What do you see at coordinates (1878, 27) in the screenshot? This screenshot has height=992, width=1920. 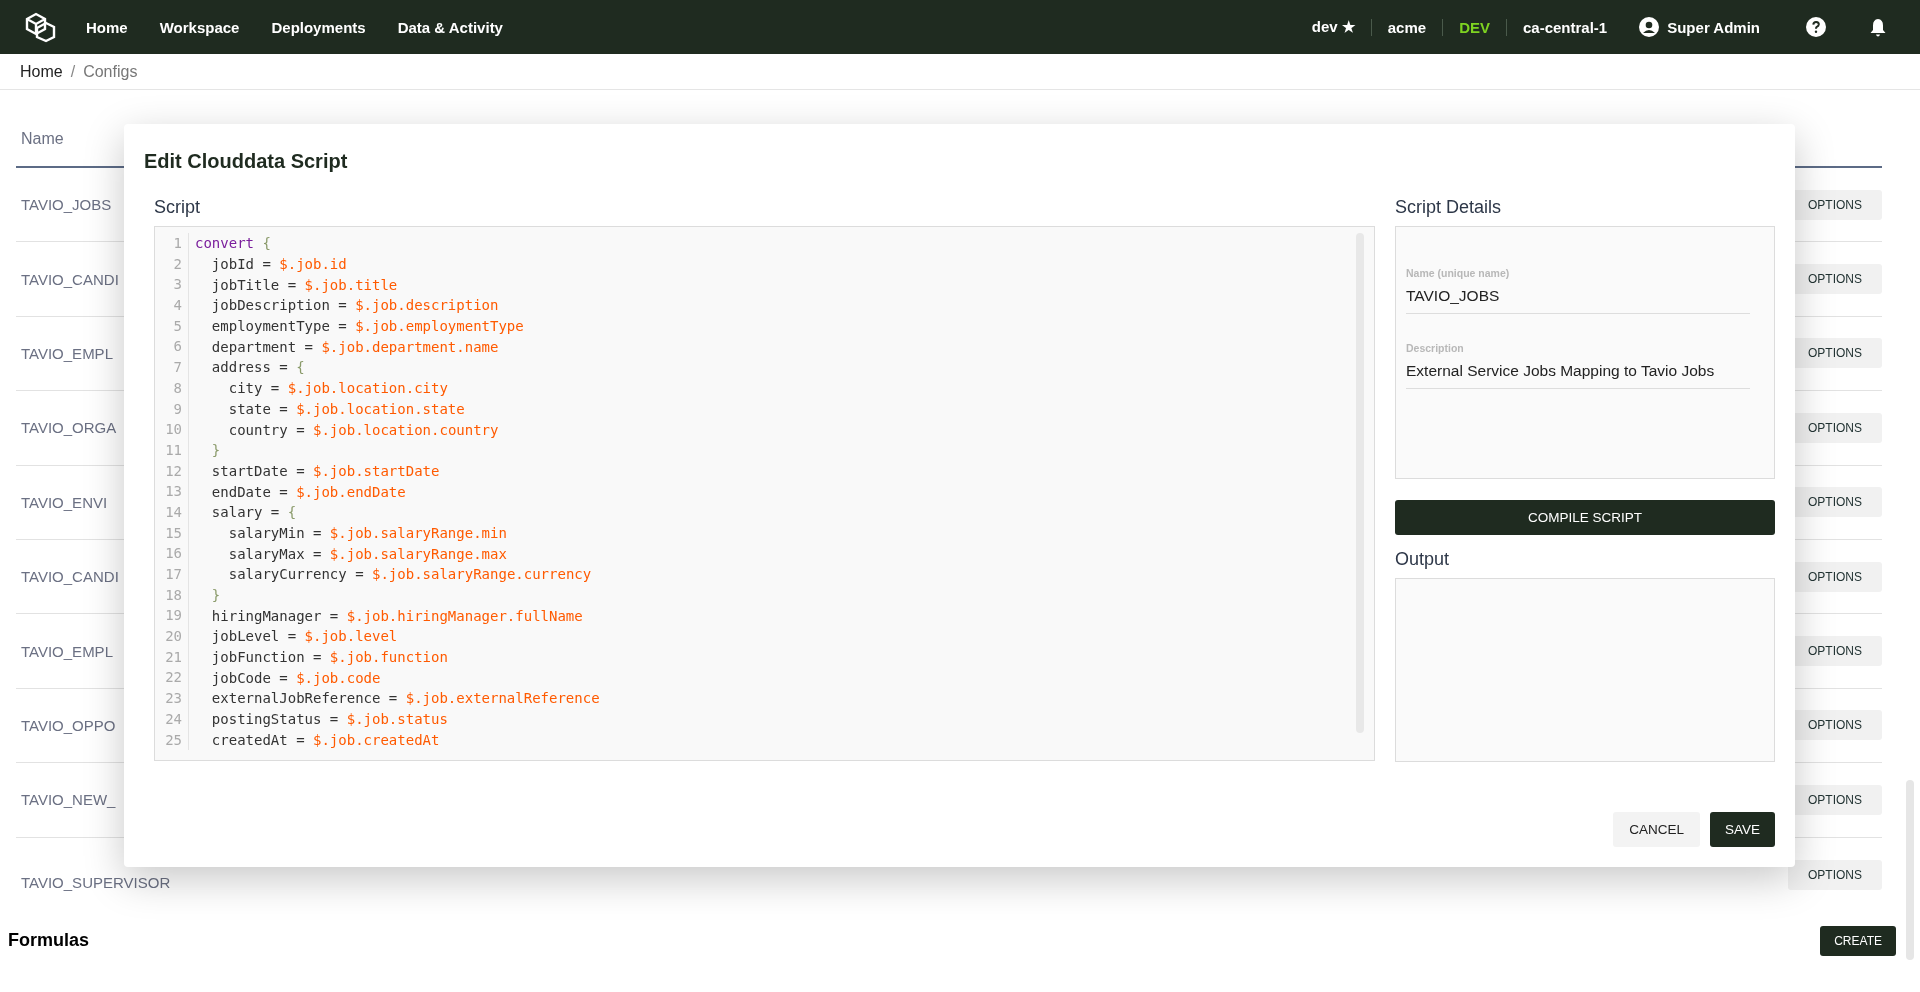 I see `bell-icon` at bounding box center [1878, 27].